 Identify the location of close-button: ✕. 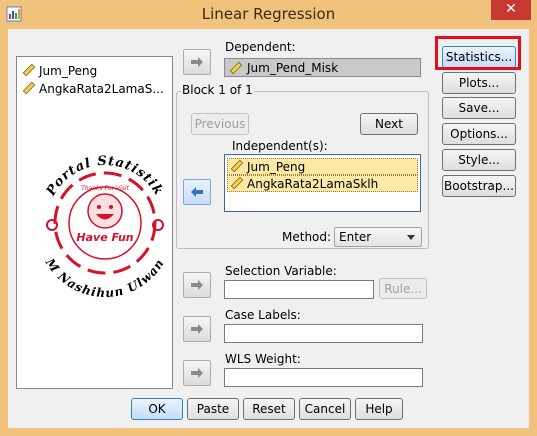
(511, 10).